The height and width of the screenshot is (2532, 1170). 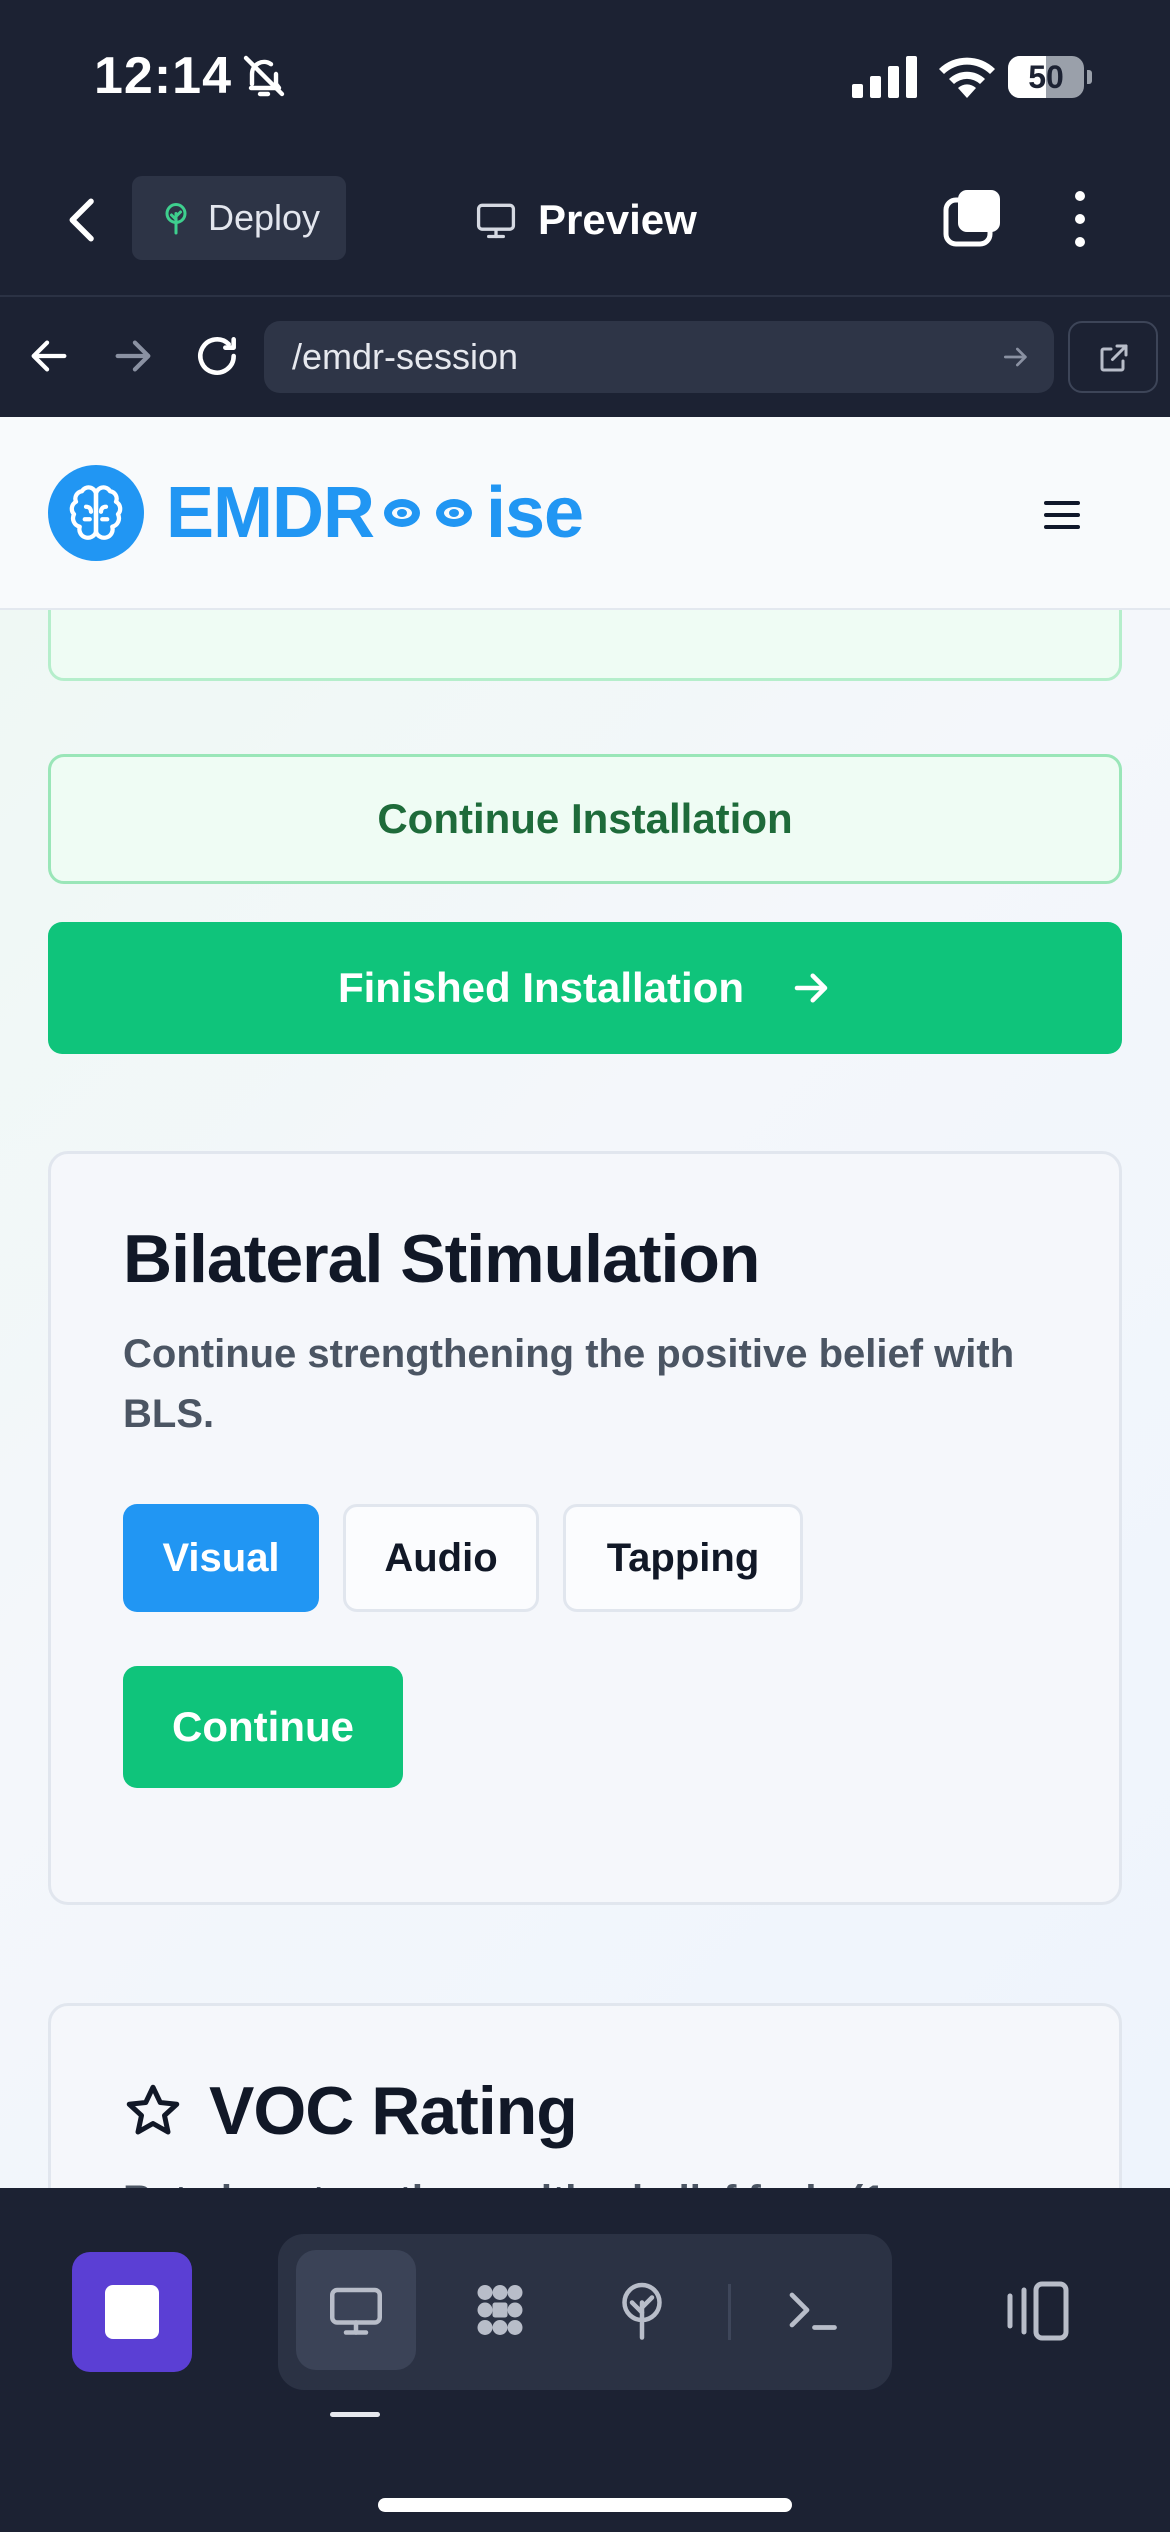 I want to click on active-tab-indicator, so click(x=355, y=2414).